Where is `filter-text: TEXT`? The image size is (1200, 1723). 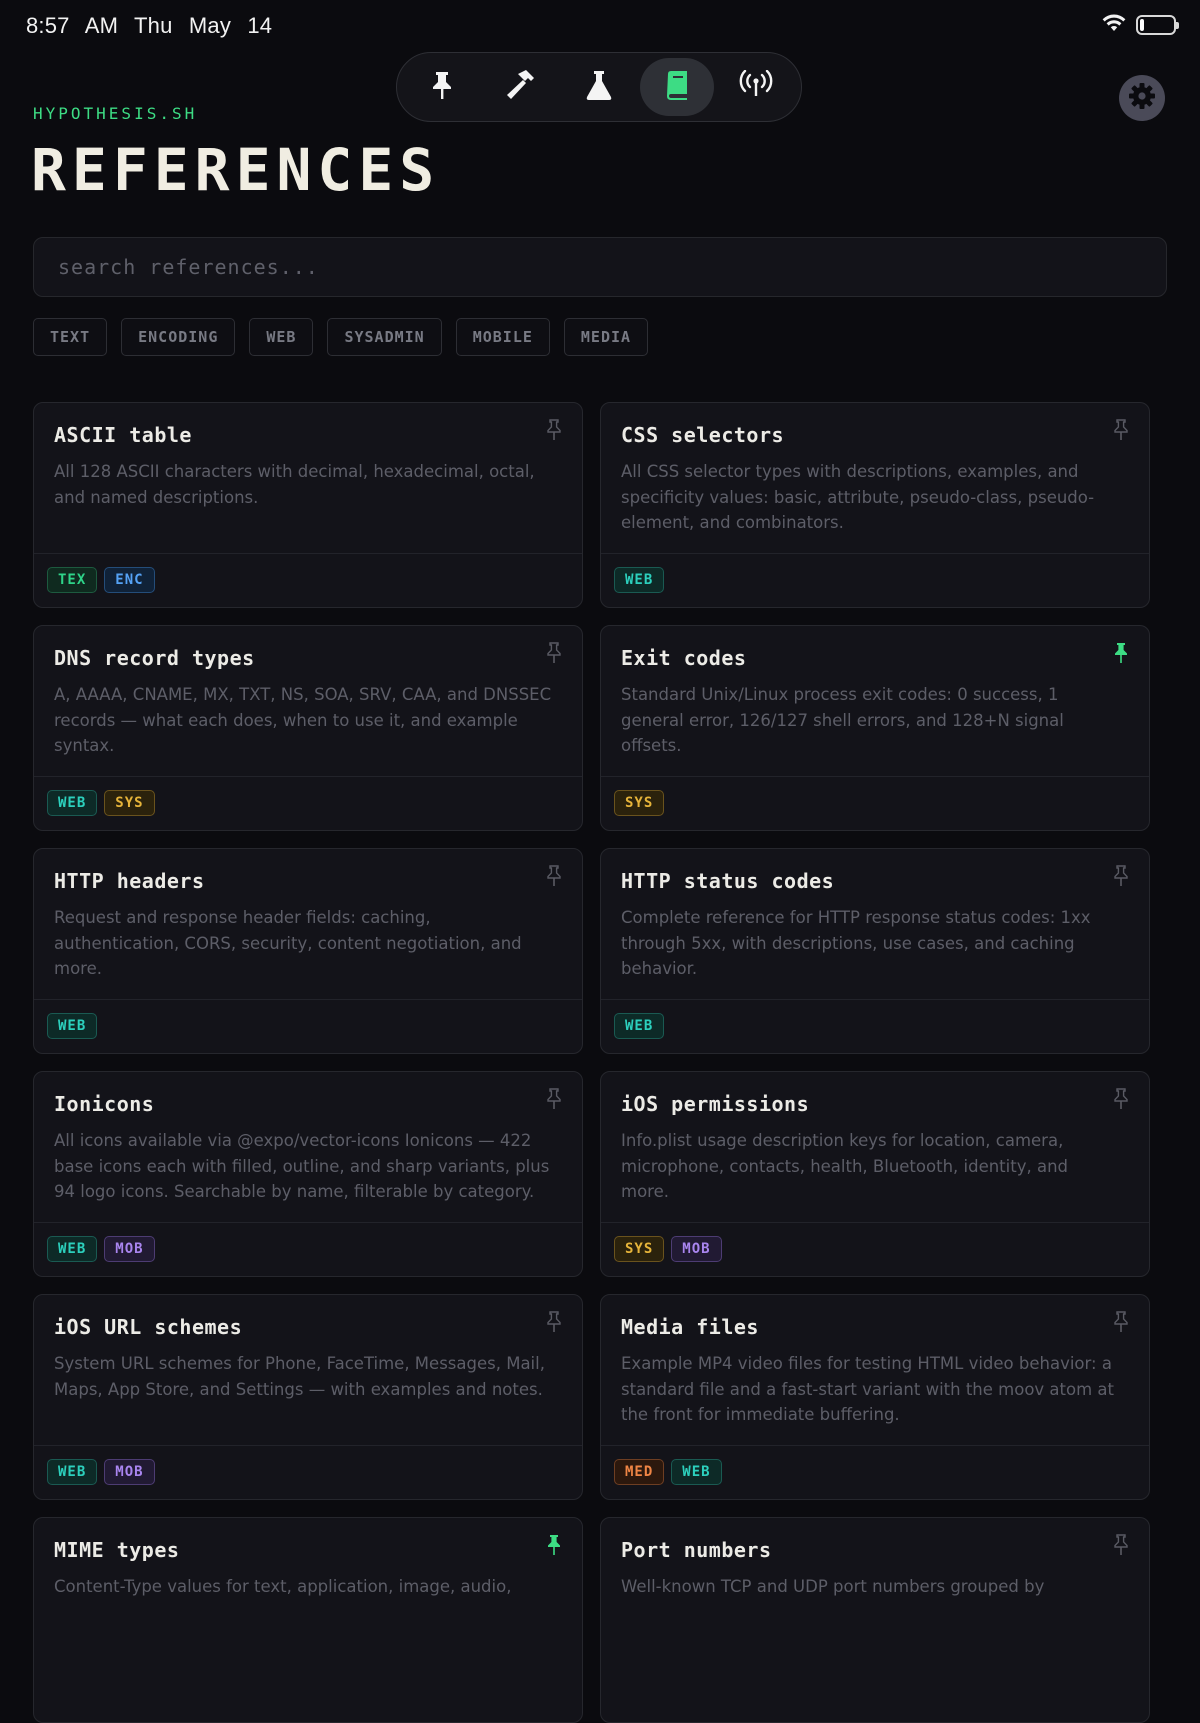
filter-text: TEXT is located at coordinates (70, 337).